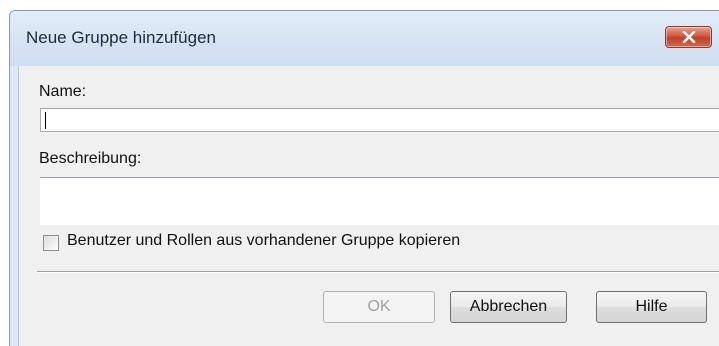 The image size is (719, 346). Describe the element at coordinates (651, 307) in the screenshot. I see `help-button: Hilfe` at that location.